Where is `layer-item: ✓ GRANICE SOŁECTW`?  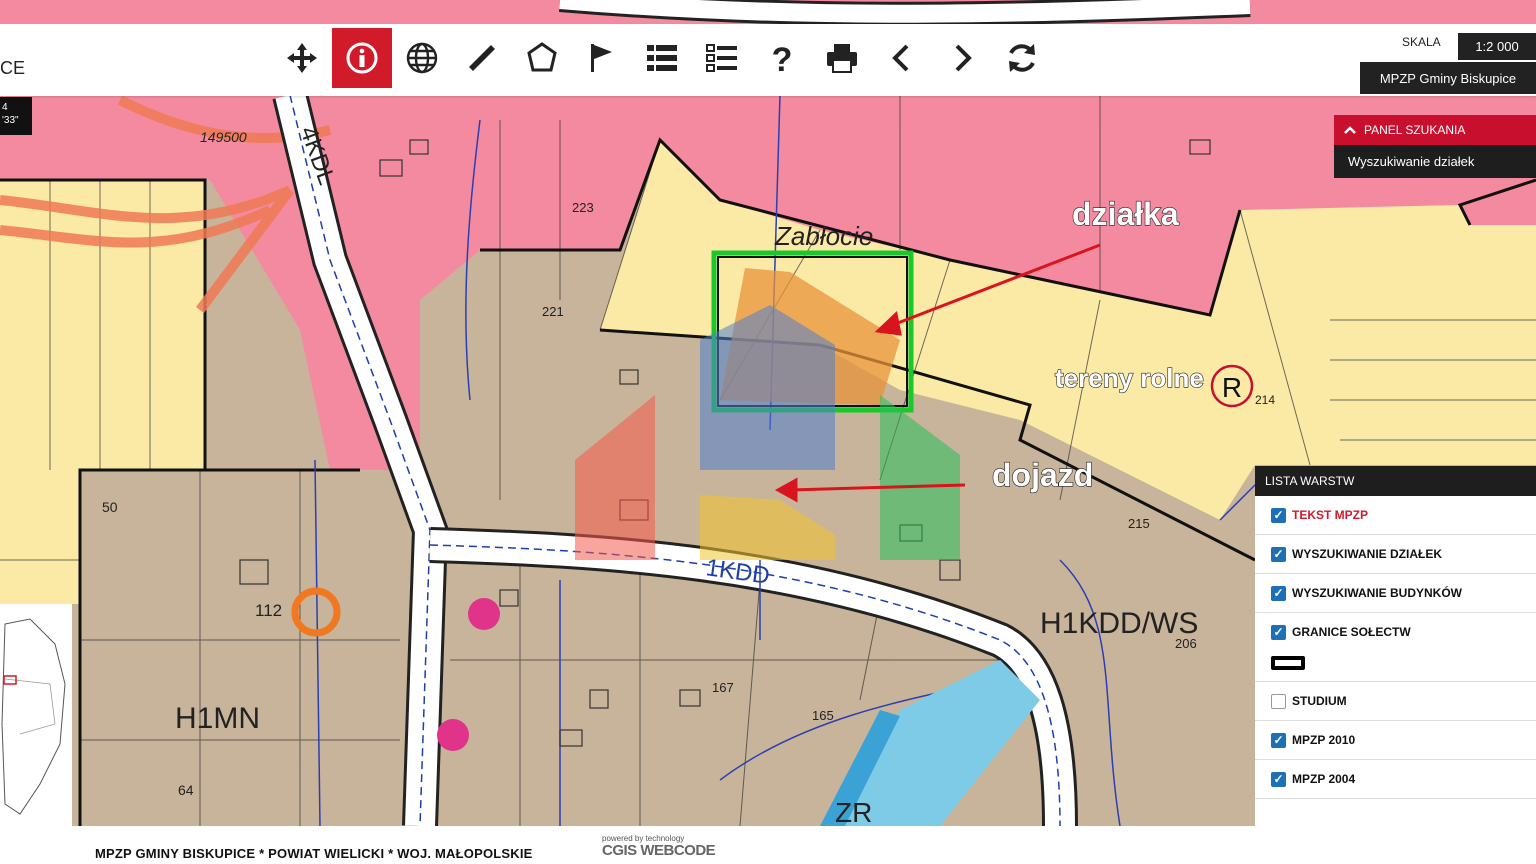
layer-item: ✓ GRANICE SOŁECTW is located at coordinates (1395, 647).